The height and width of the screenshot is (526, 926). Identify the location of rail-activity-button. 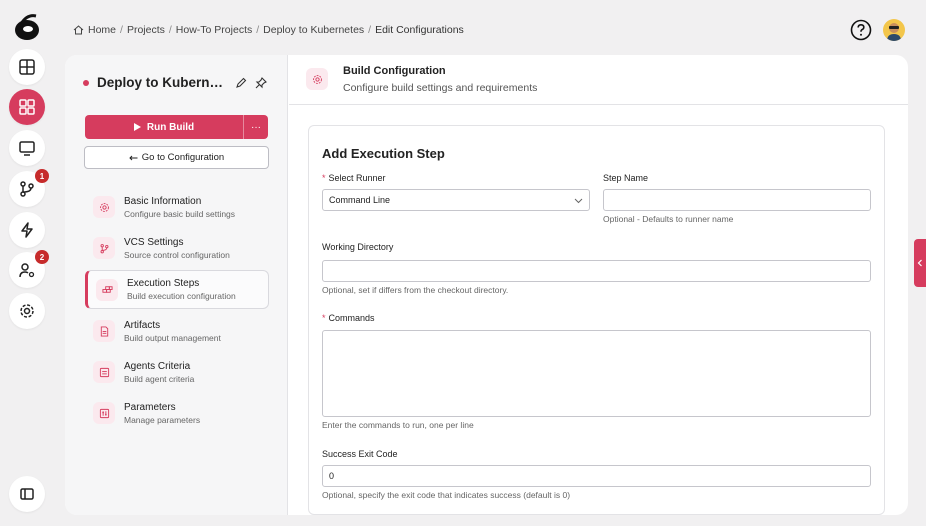
(27, 230).